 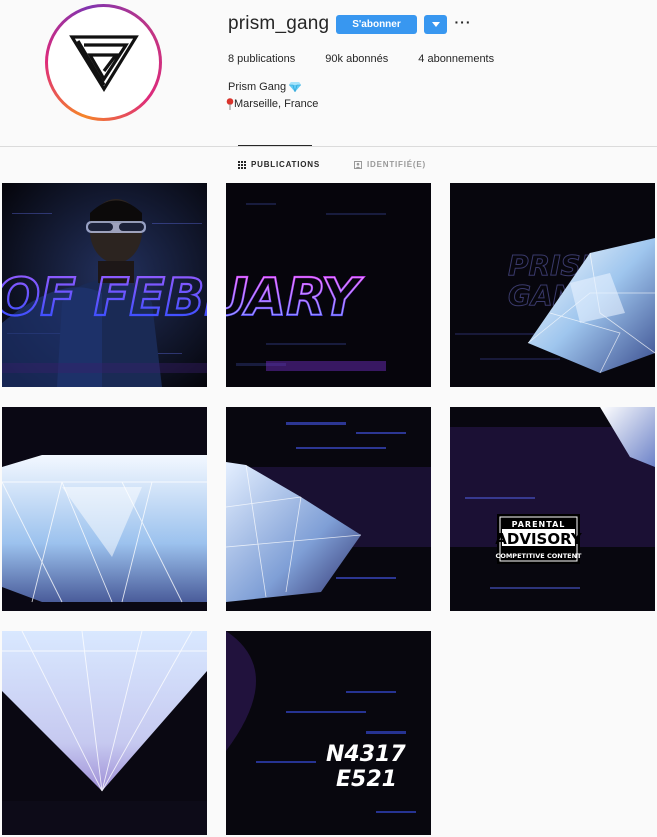 What do you see at coordinates (539, 524) in the screenshot?
I see `advisory-top-text: PARENTAL` at bounding box center [539, 524].